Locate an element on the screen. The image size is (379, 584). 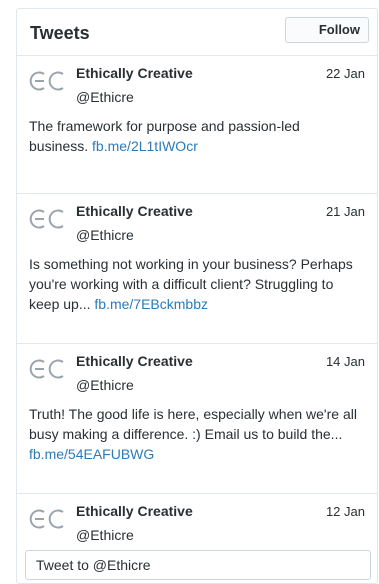
tweet-date: 14 Jan is located at coordinates (345, 361).